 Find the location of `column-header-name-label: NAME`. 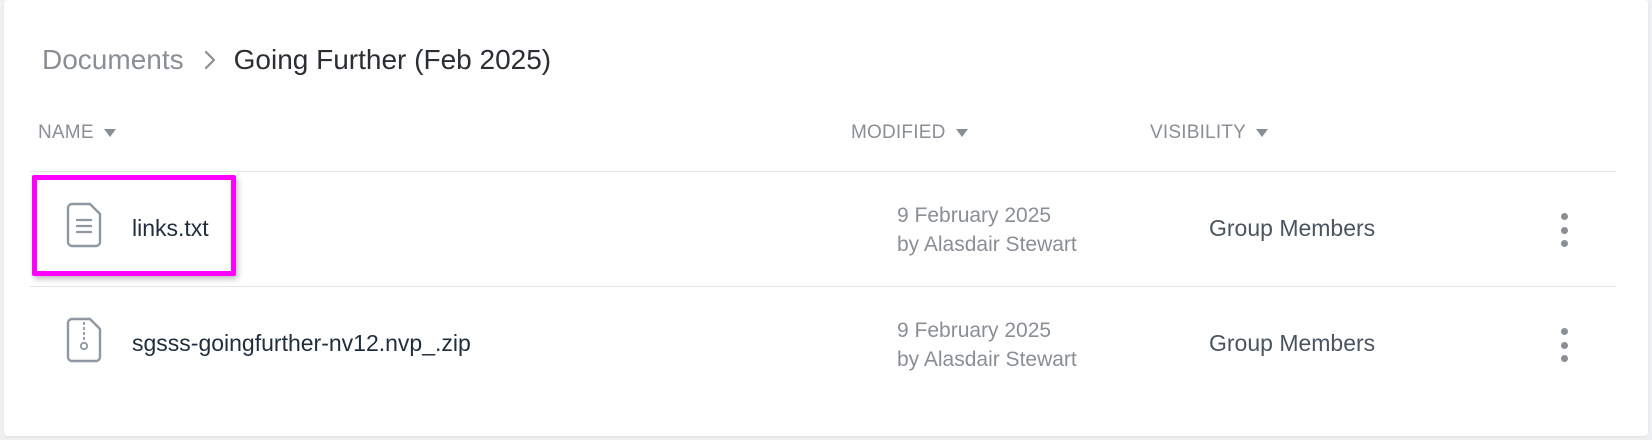

column-header-name-label: NAME is located at coordinates (66, 132).